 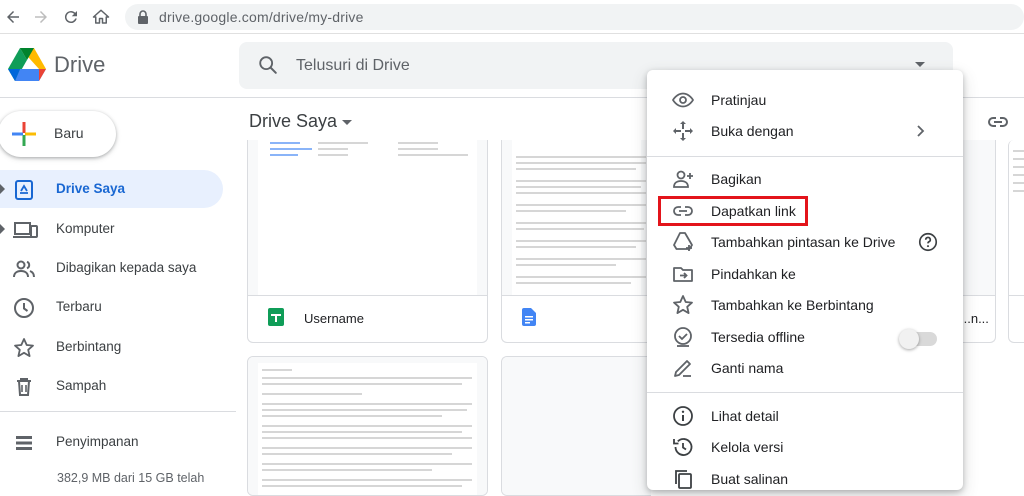 I want to click on sidebar-item-trash: Sampah, so click(x=111, y=386).